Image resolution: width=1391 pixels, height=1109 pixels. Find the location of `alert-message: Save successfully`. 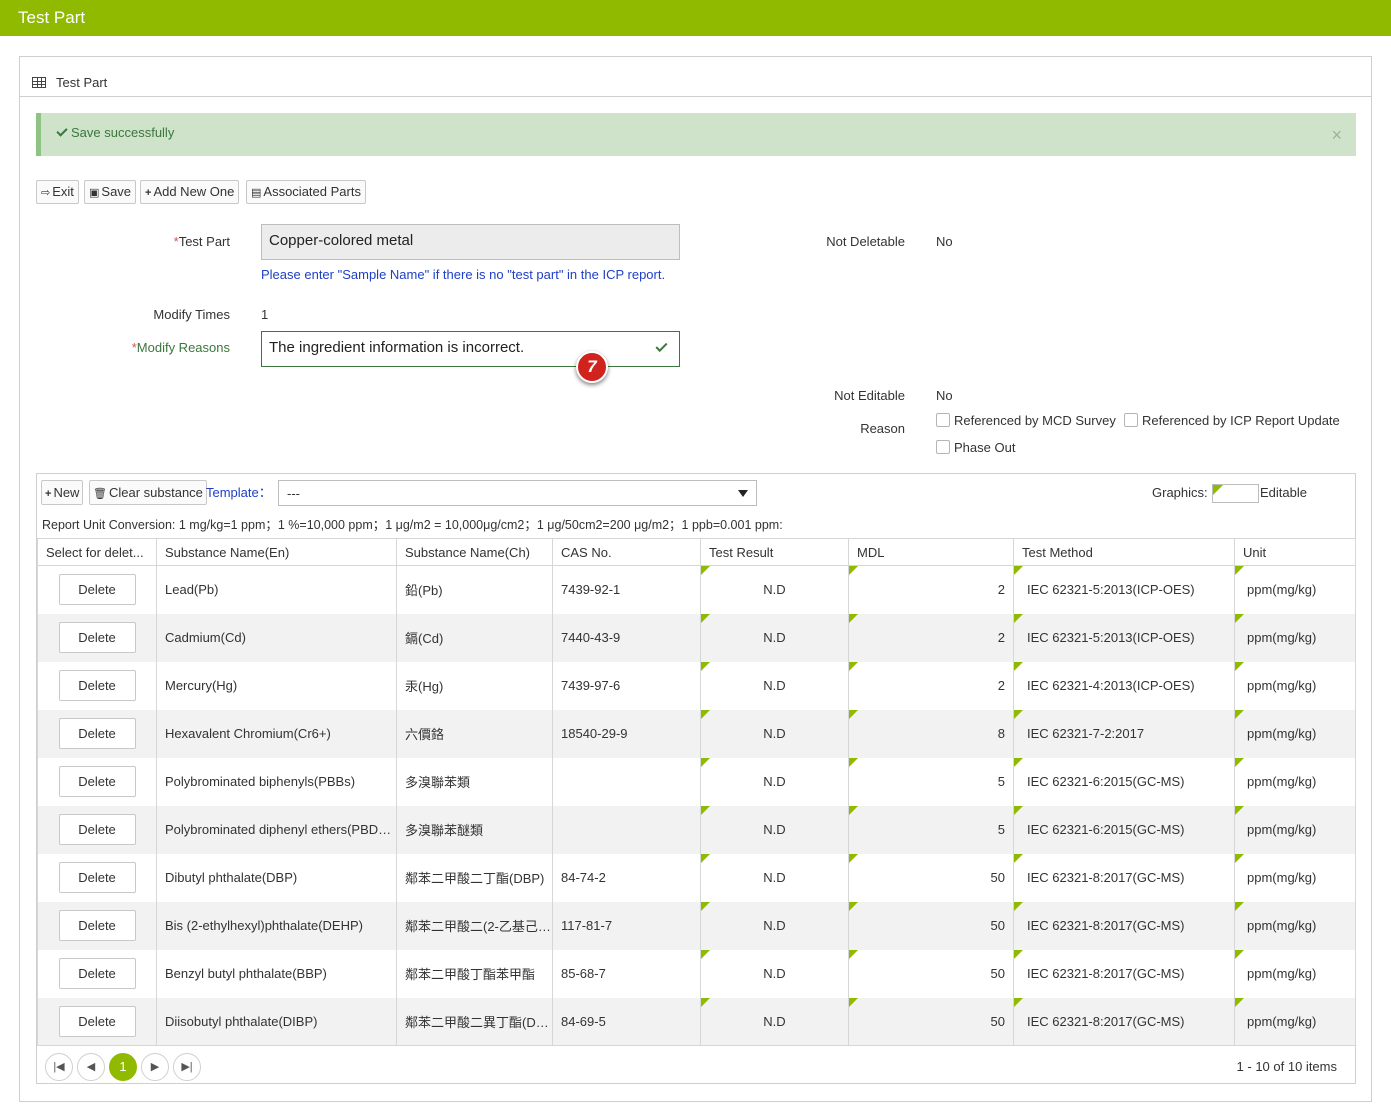

alert-message: Save successfully is located at coordinates (123, 132).